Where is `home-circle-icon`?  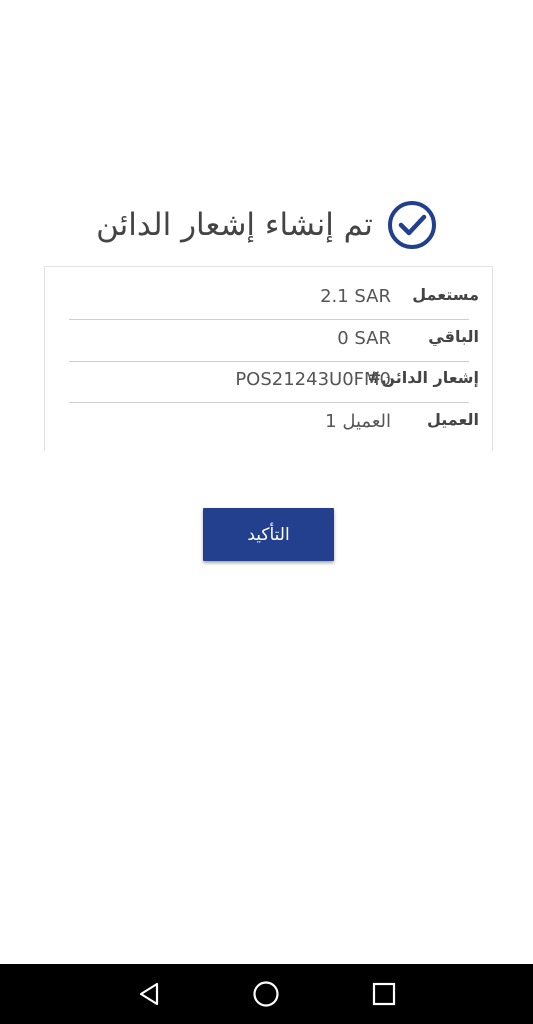 home-circle-icon is located at coordinates (266, 994).